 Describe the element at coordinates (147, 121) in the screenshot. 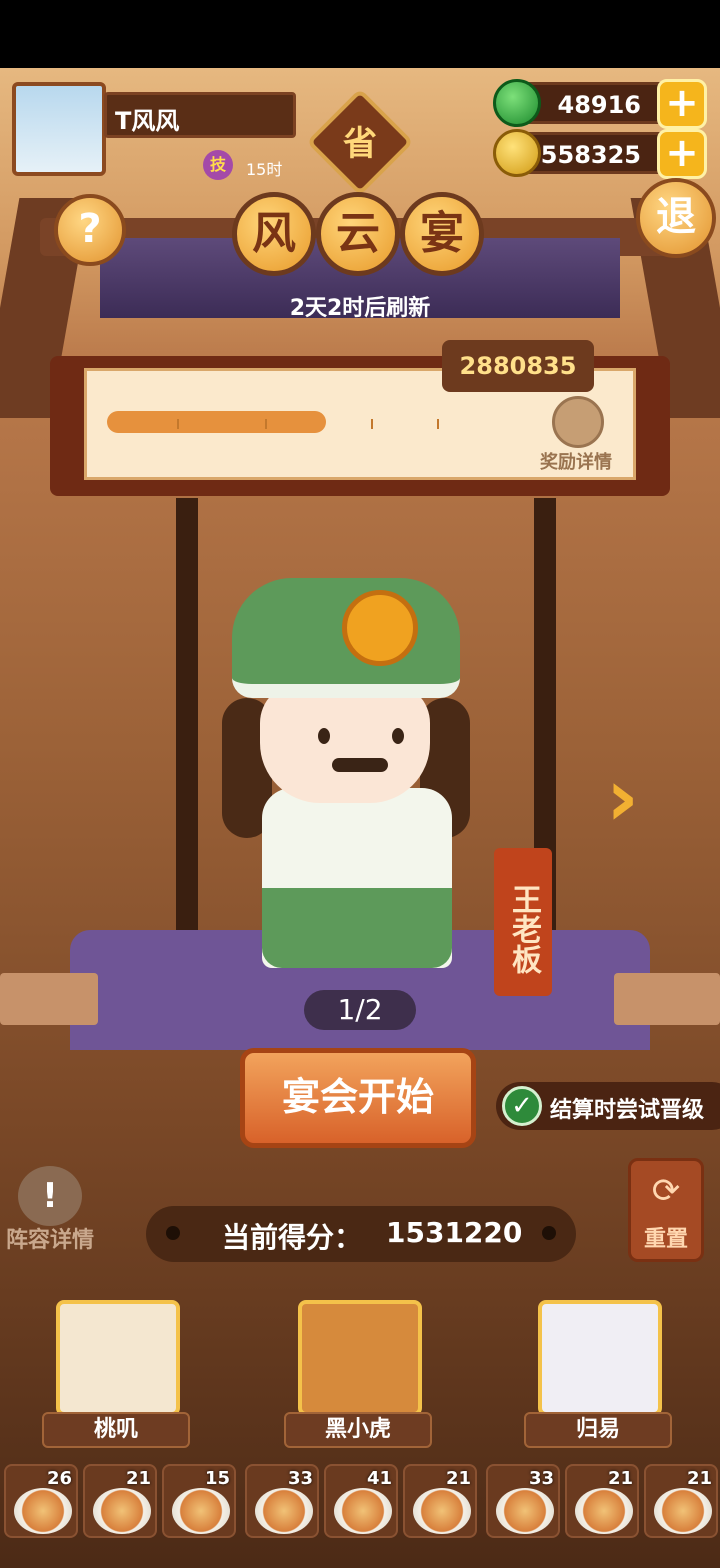

I see `player-name: T风风` at that location.